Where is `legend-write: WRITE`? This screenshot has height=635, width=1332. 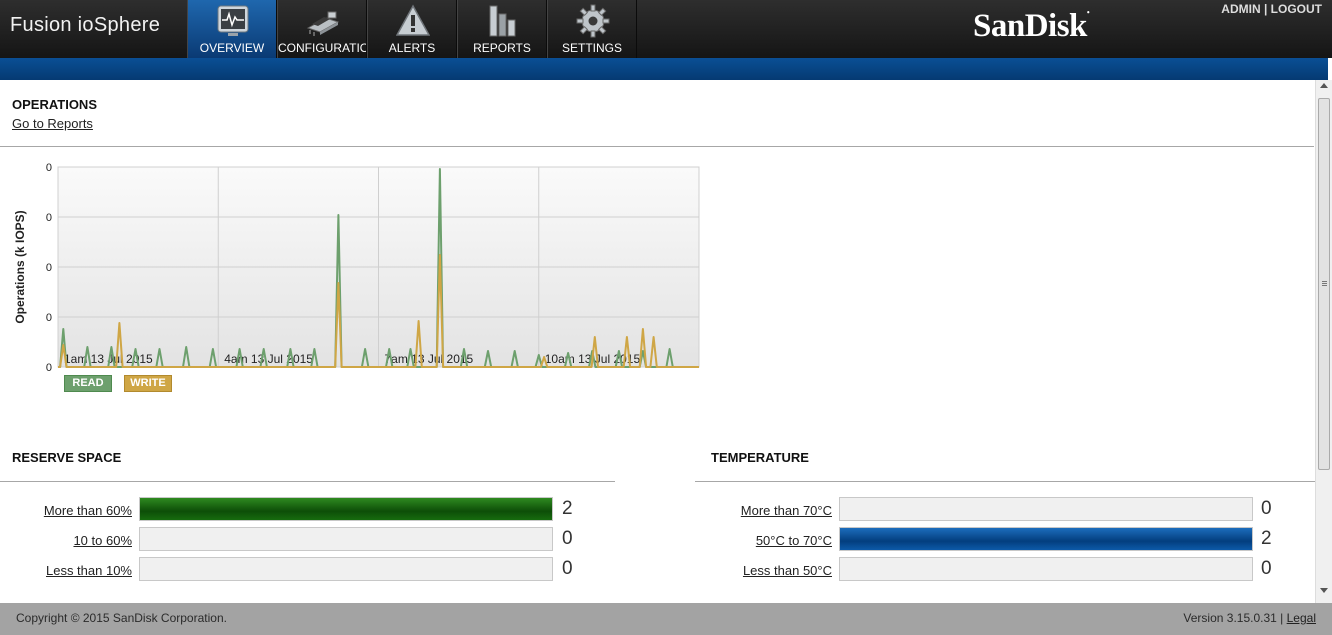
legend-write: WRITE is located at coordinates (148, 383).